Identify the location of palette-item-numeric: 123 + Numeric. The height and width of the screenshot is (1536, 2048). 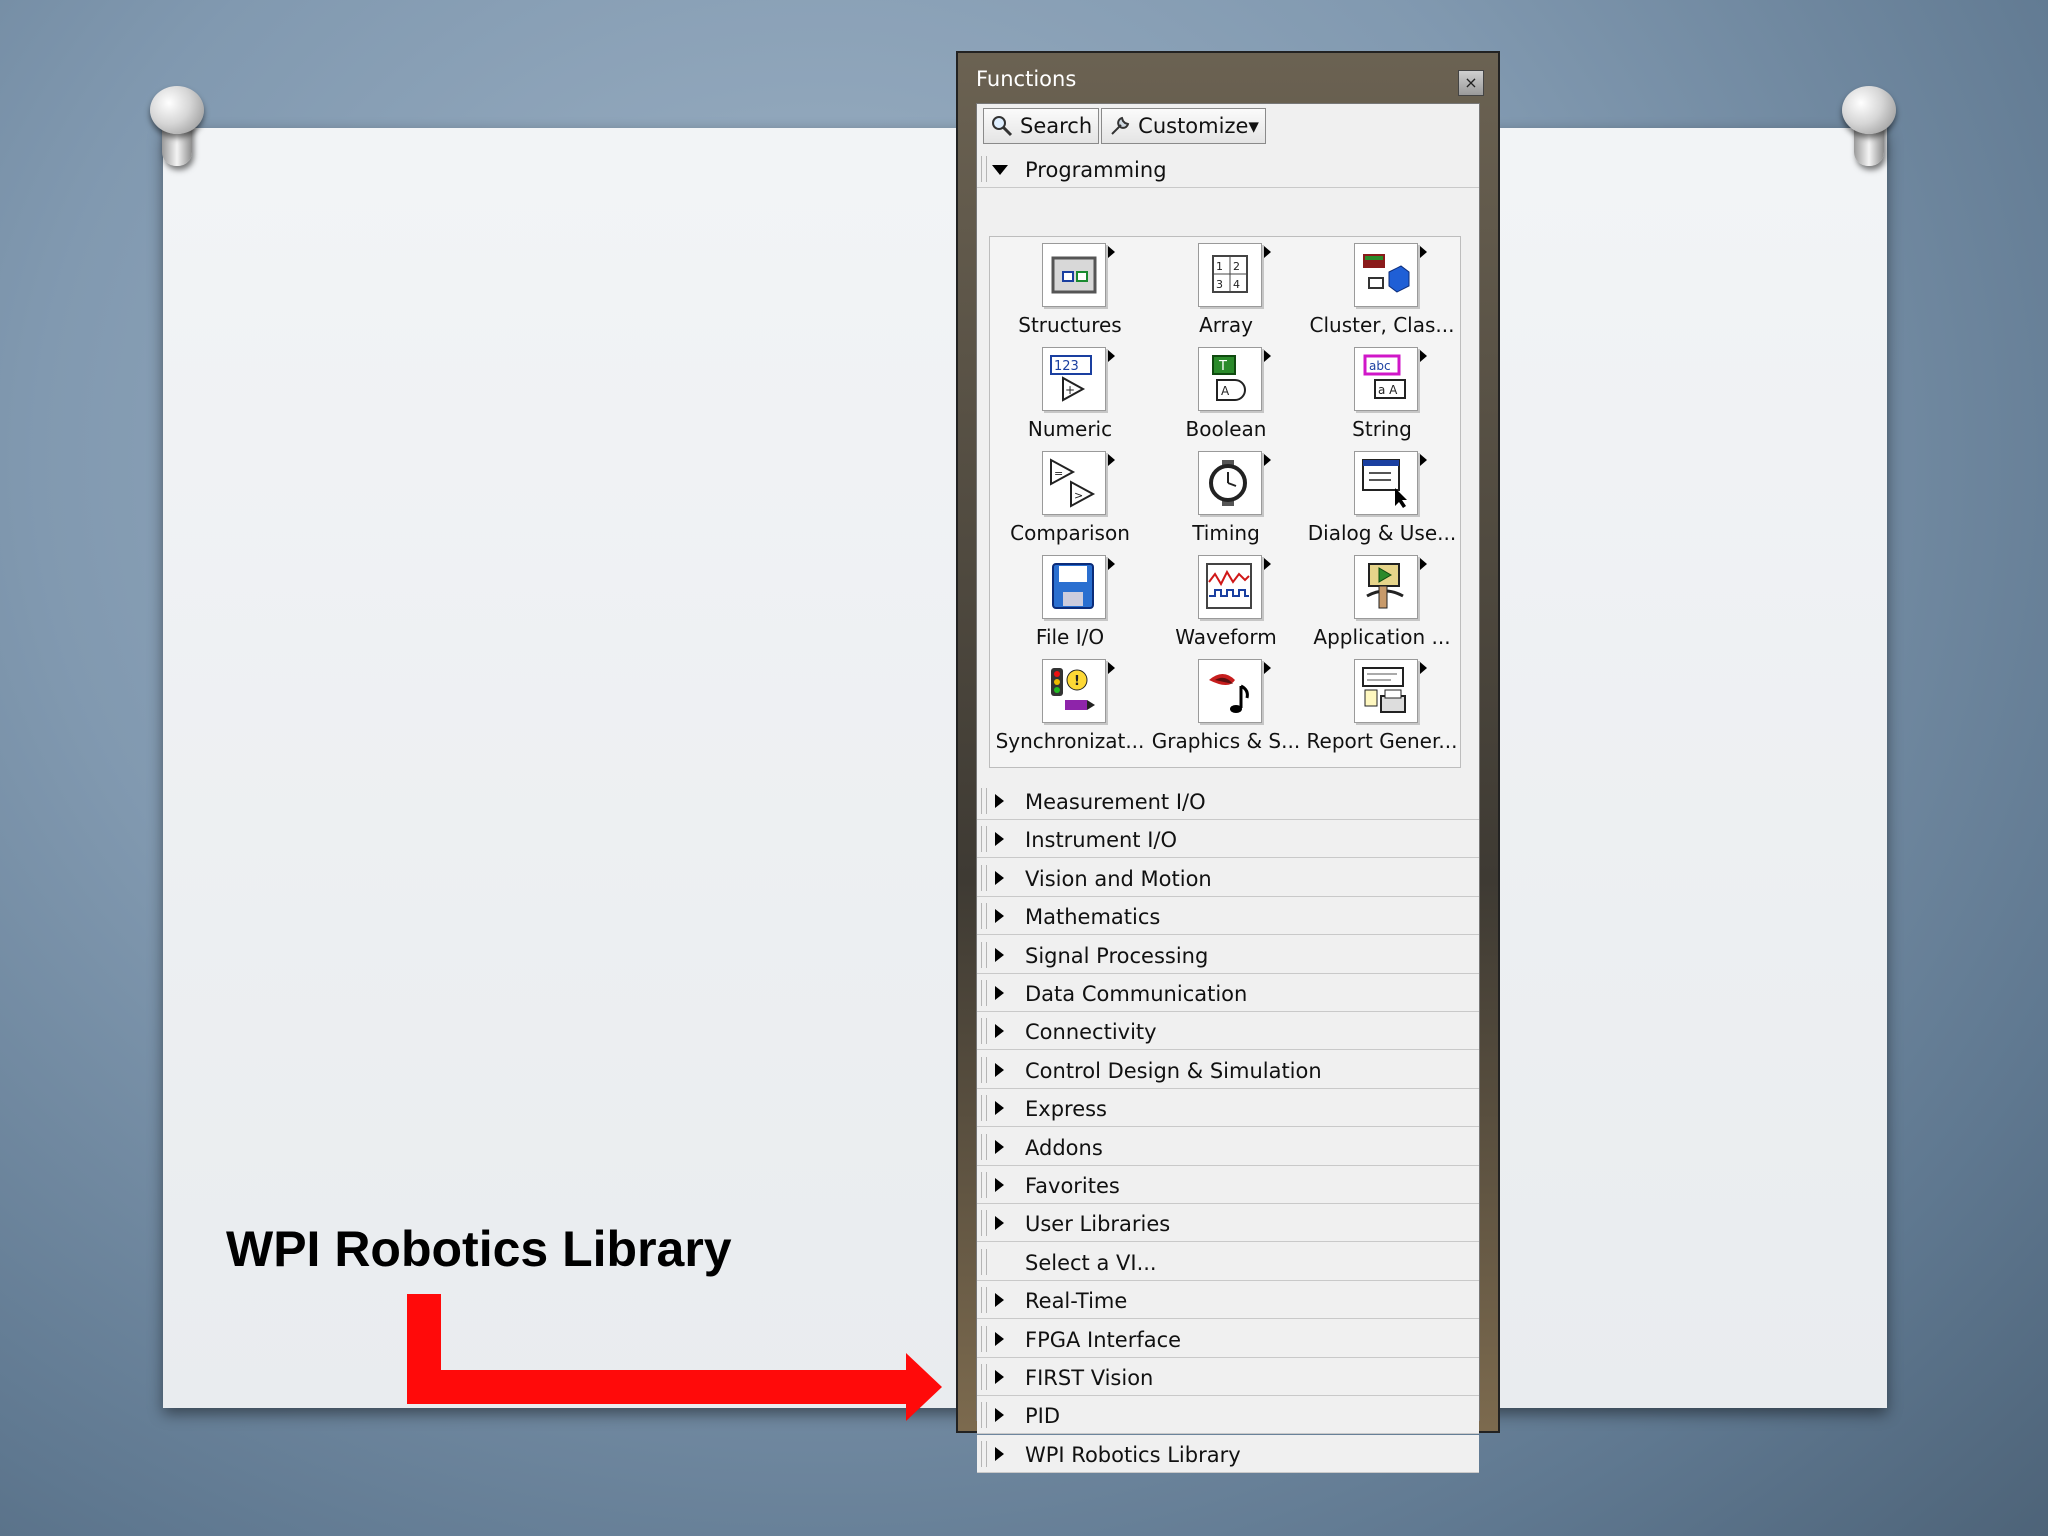
(1070, 395).